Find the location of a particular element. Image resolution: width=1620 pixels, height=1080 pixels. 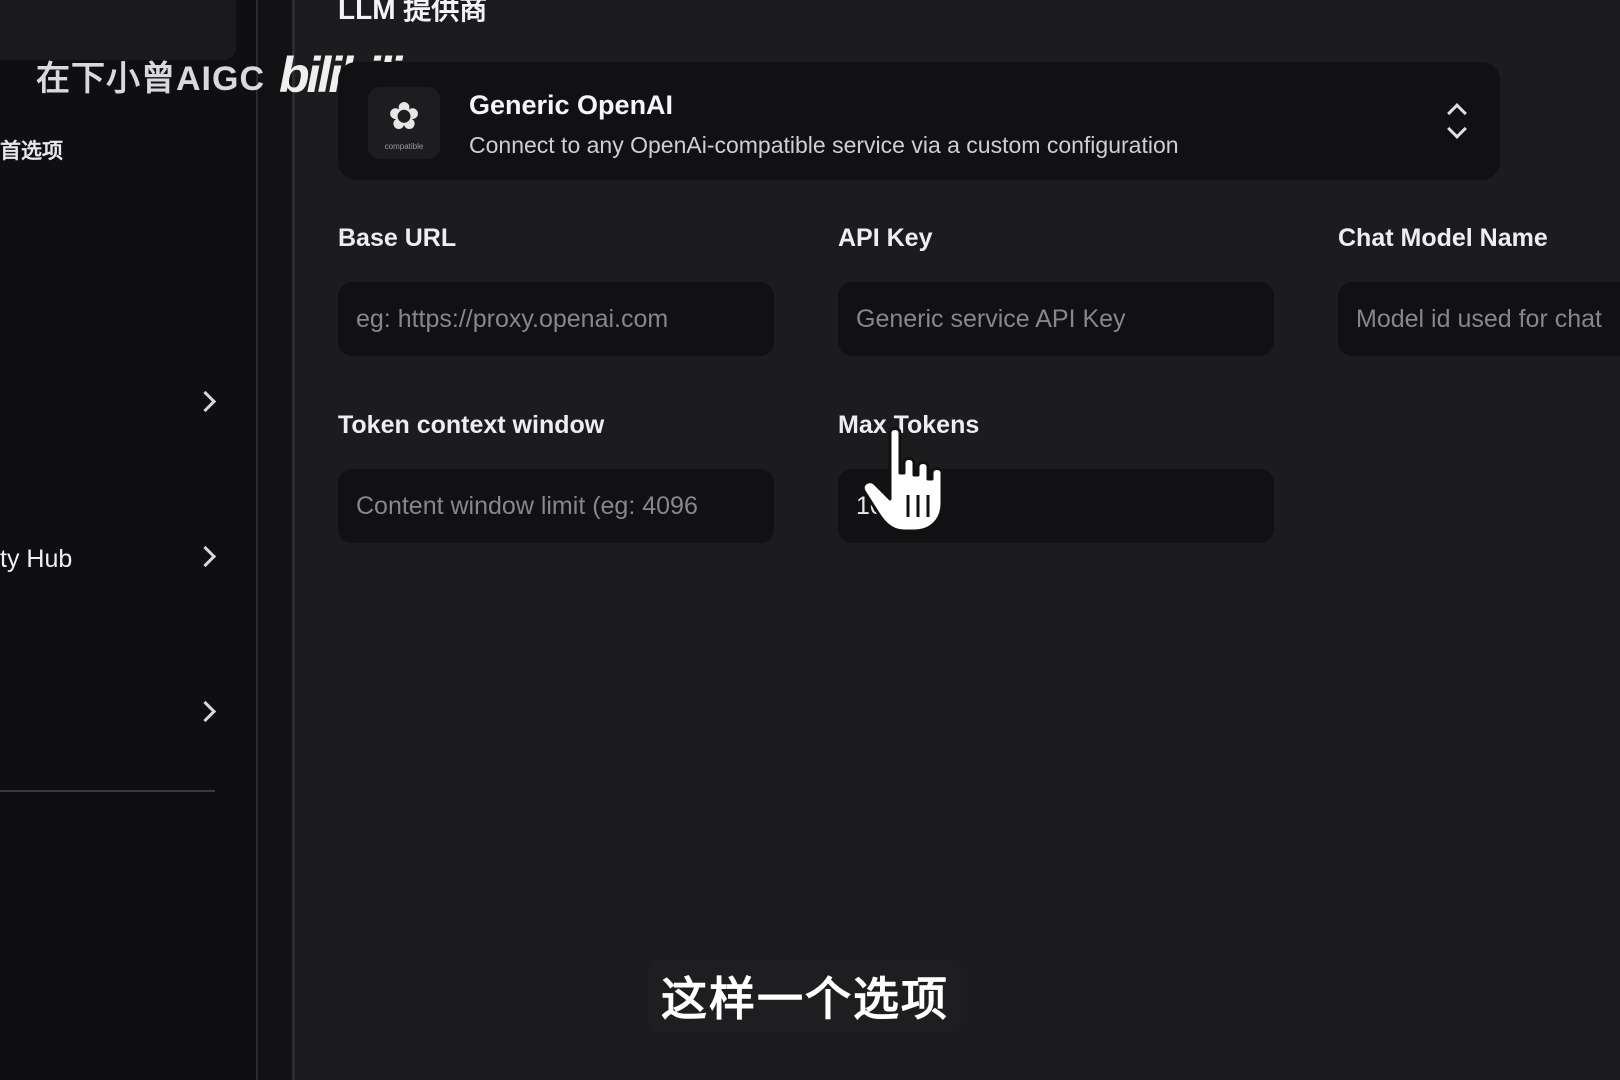

sidebar-section-title: 首选项 is located at coordinates (31, 151).